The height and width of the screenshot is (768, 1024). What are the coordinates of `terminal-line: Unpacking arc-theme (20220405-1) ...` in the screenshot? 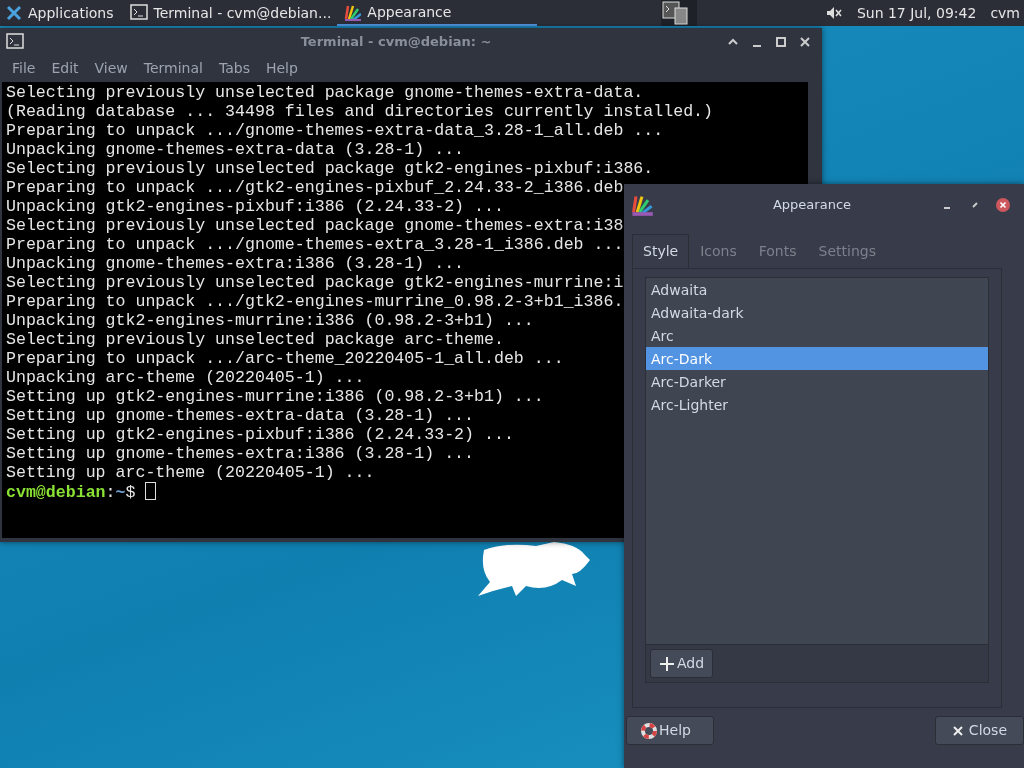 It's located at (185, 377).